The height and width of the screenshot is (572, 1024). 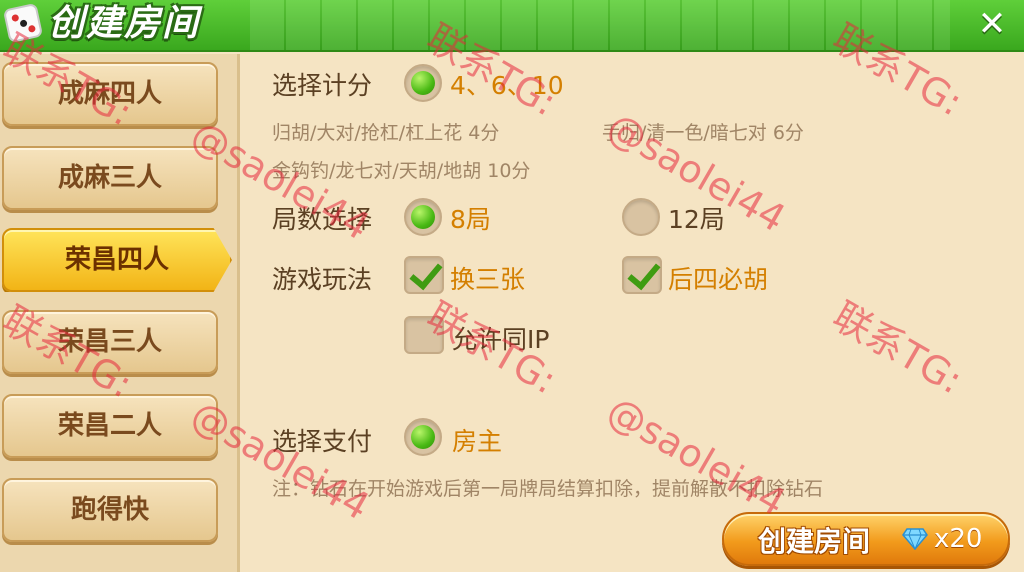 I want to click on close-icon: ✕, so click(x=992, y=24).